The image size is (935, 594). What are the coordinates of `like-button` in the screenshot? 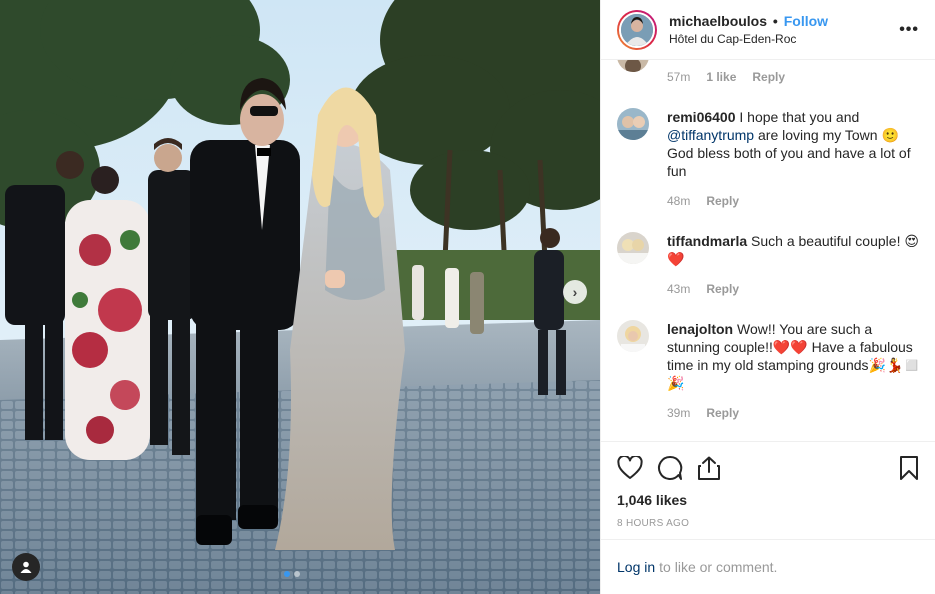 It's located at (637, 468).